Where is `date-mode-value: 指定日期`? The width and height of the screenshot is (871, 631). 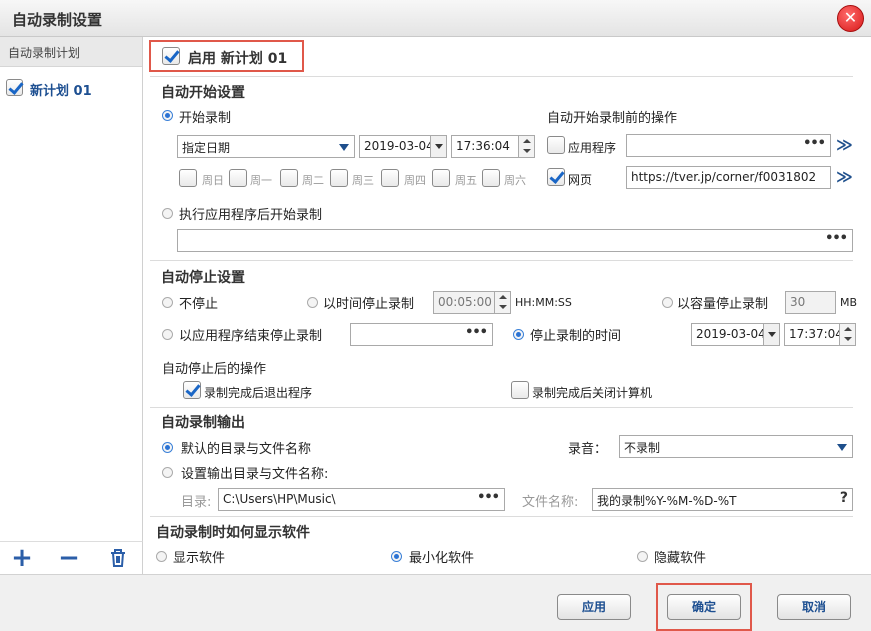
date-mode-value: 指定日期 is located at coordinates (206, 148).